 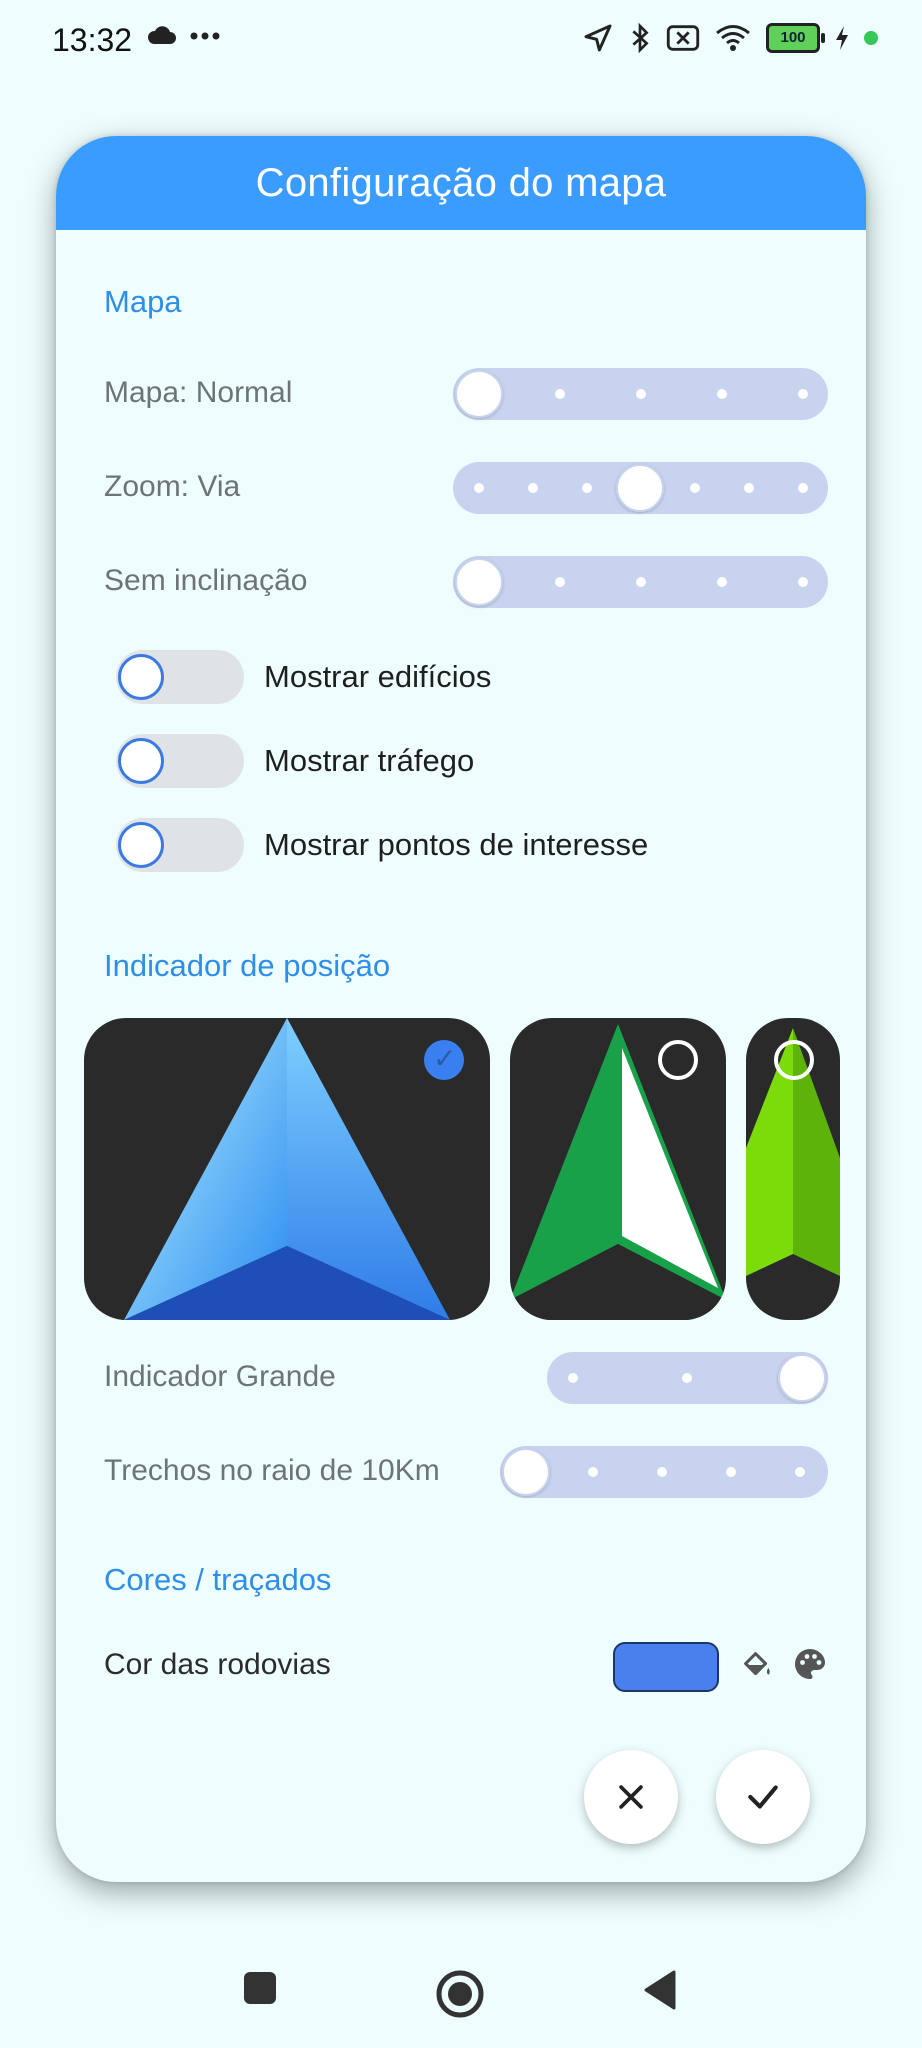 I want to click on wifi-icon, so click(x=733, y=38).